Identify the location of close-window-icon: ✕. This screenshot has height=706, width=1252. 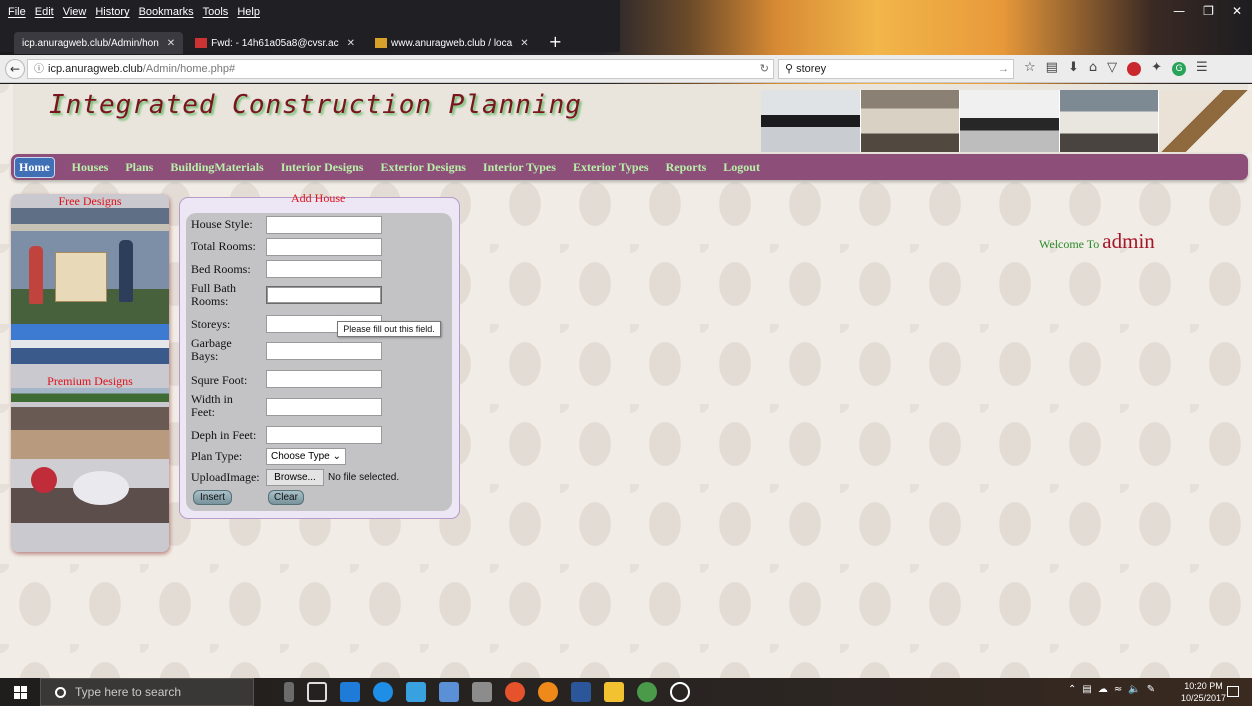
(1237, 11).